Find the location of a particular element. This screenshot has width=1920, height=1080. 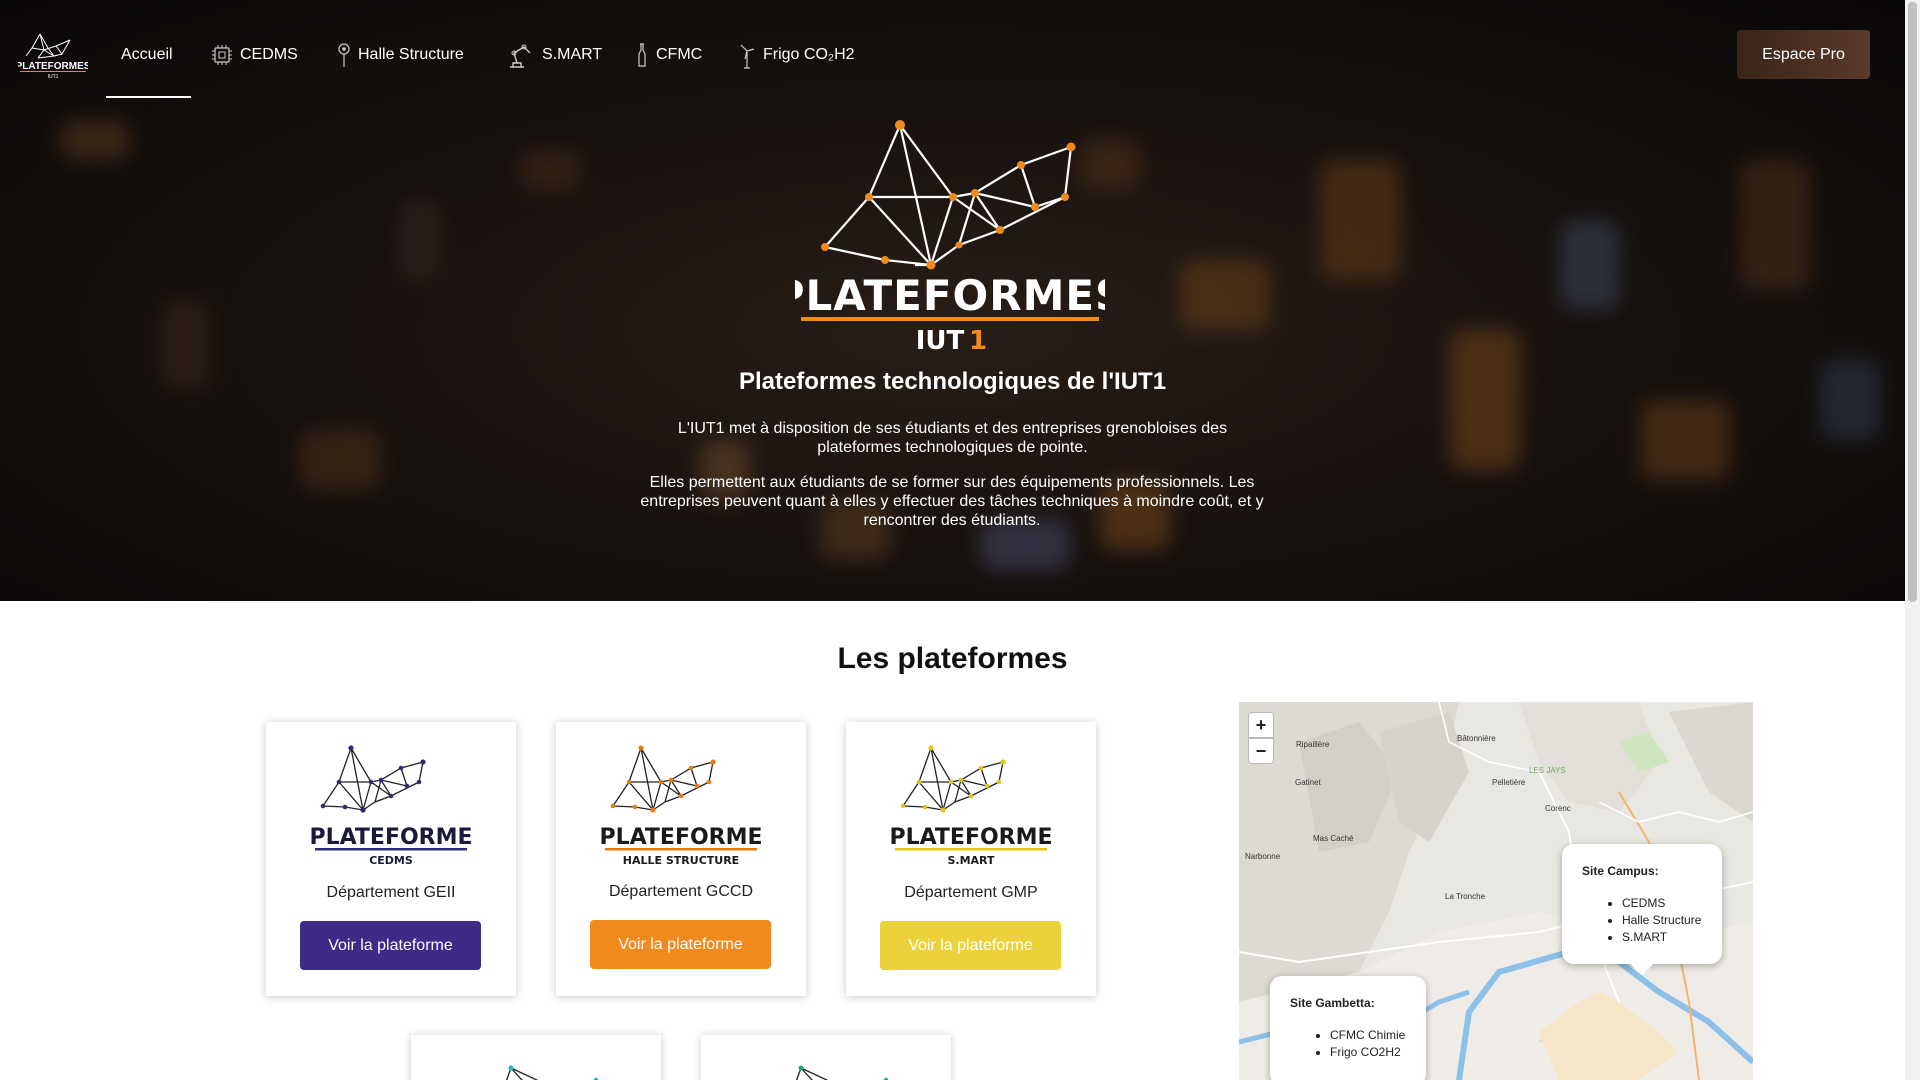

hero-logo-word: PLATEFORMES is located at coordinates (950, 295).